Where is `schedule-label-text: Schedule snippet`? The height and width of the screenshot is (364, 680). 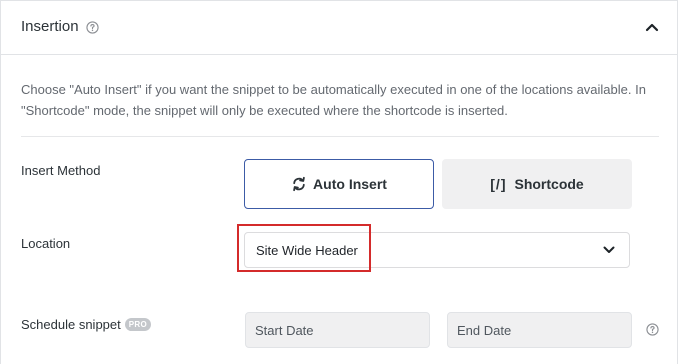
schedule-label-text: Schedule snippet is located at coordinates (71, 324).